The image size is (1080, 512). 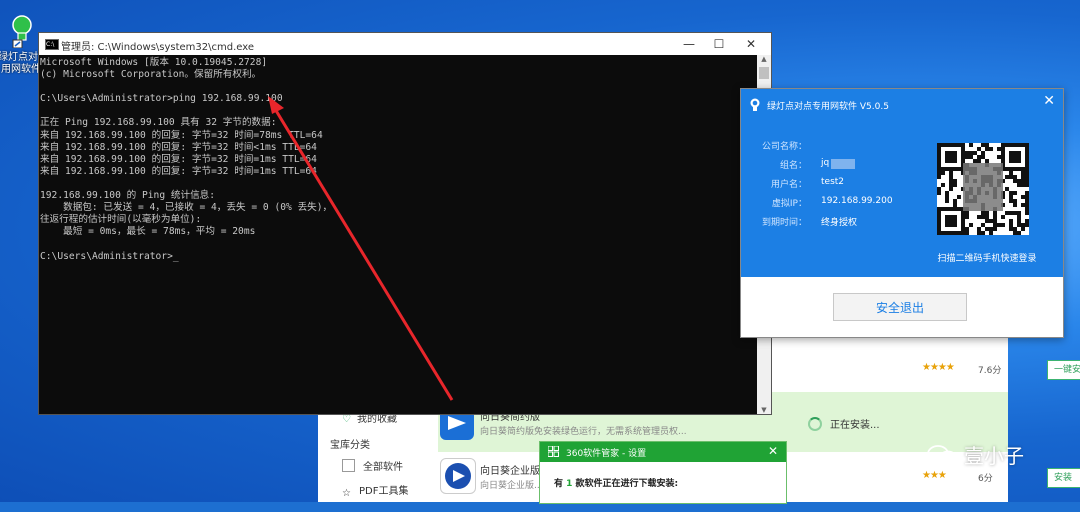 I want to click on cmd-title: 管理员: C:\Windows\system32\cmd.exe, so click(x=158, y=47).